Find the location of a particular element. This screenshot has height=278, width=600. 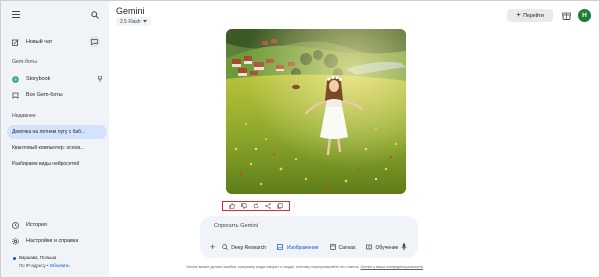

location-source-text: По IP-адресу • is located at coordinates (34, 265).